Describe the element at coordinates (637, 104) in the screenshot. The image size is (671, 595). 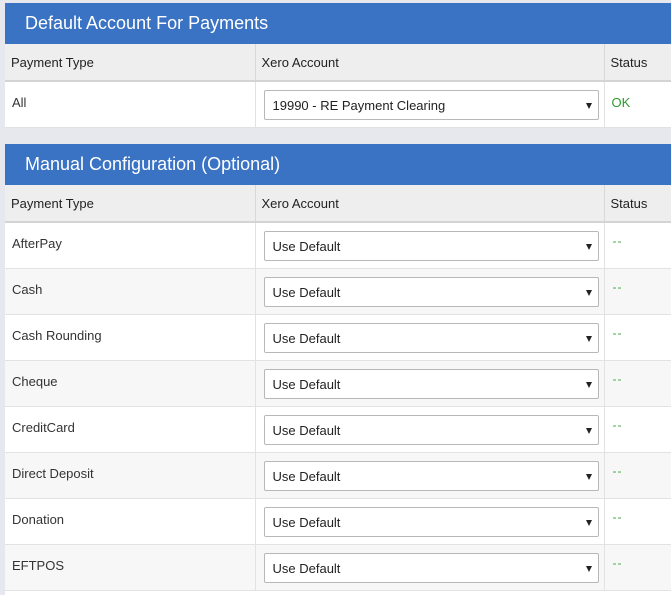
I see `status-cell: OK` at that location.